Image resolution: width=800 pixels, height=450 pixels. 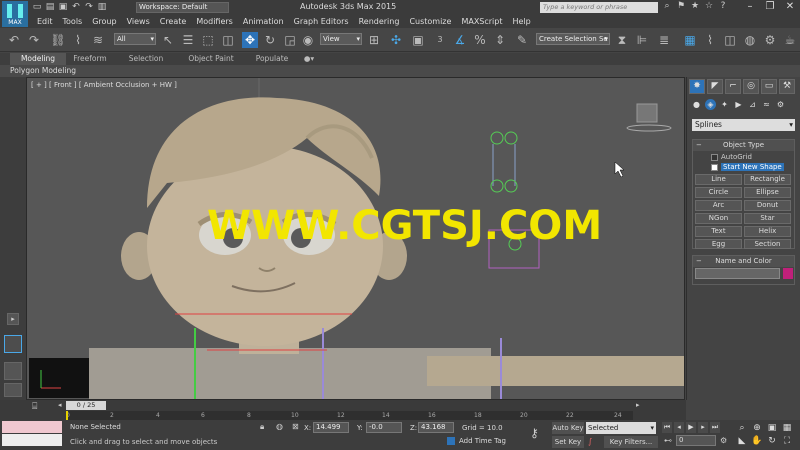 What do you see at coordinates (272, 59) in the screenshot?
I see `tab-populate: Populate` at bounding box center [272, 59].